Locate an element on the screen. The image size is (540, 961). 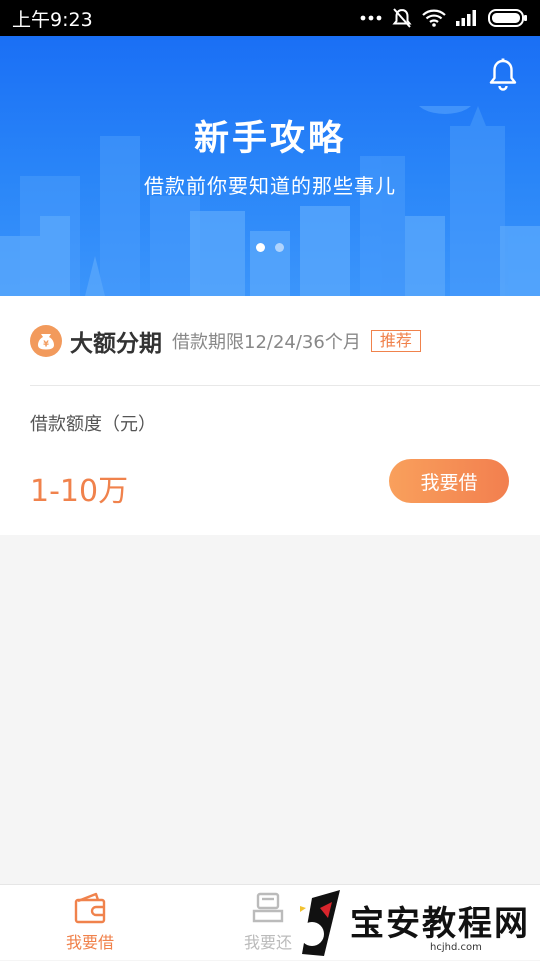
alarm-off-icon is located at coordinates (402, 18).